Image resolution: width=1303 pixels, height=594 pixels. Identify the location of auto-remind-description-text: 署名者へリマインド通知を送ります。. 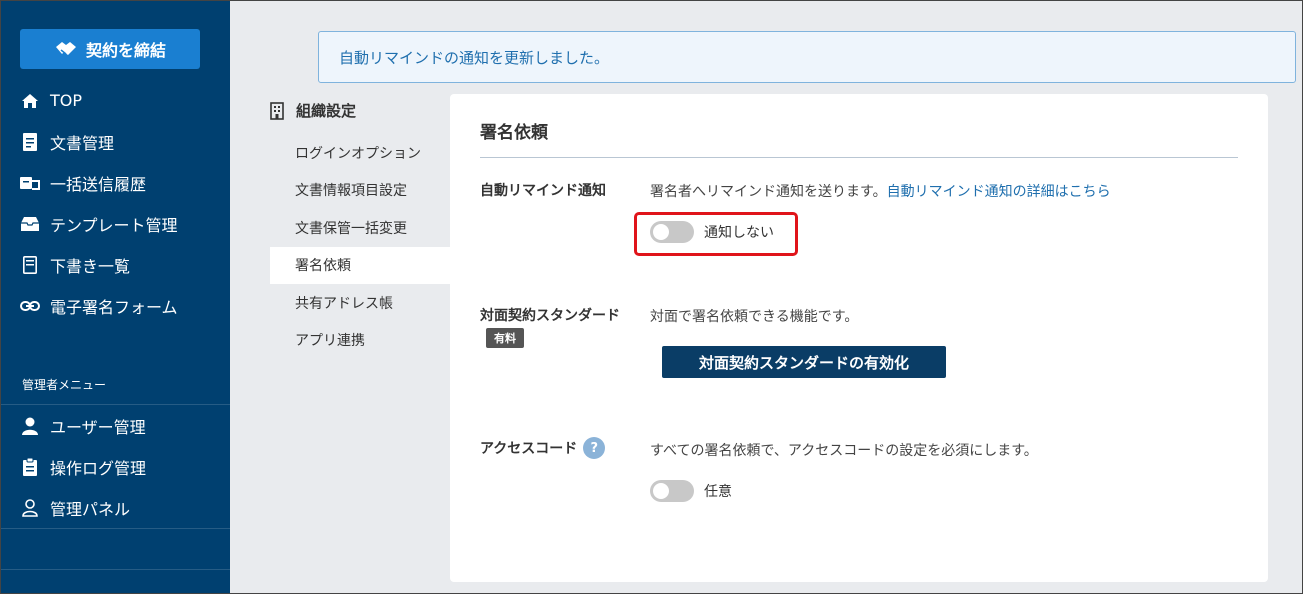
(768, 192).